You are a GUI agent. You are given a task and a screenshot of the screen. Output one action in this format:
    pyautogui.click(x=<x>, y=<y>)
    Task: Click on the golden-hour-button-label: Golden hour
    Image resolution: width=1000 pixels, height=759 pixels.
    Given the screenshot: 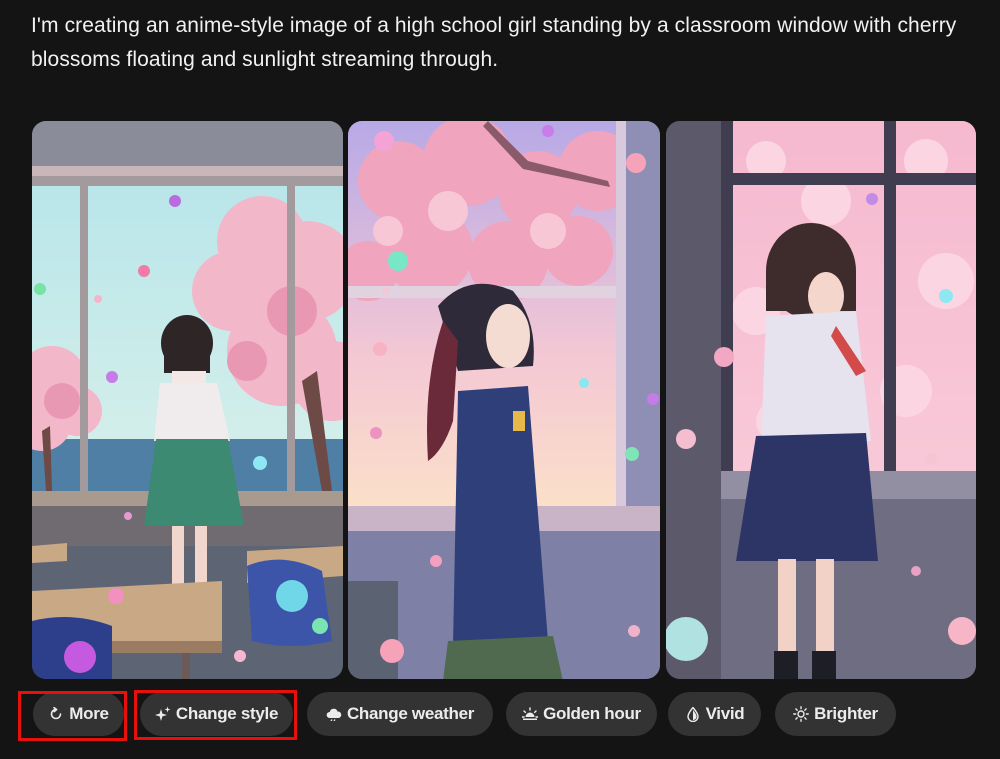 What is the action you would take?
    pyautogui.click(x=592, y=713)
    